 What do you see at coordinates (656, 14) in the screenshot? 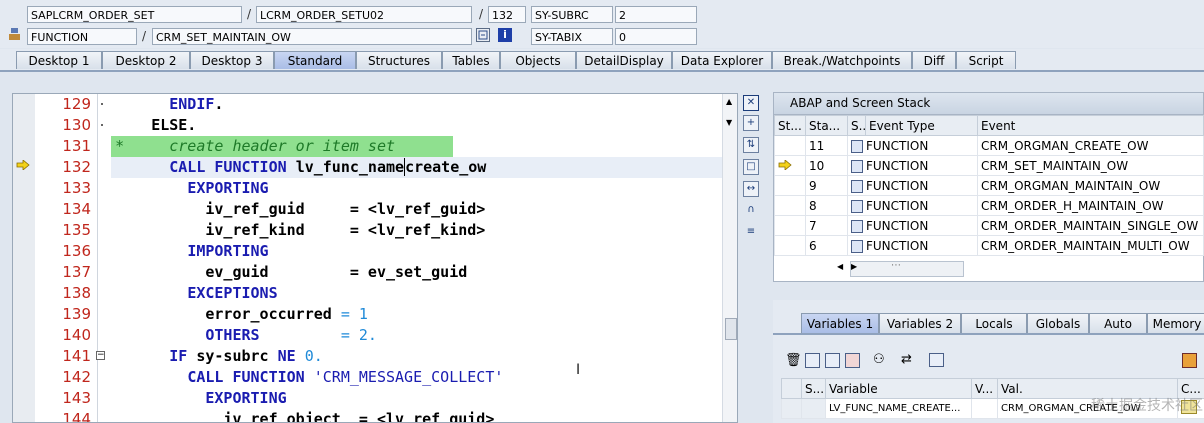
I see `sy-subrc-value-field: 2` at bounding box center [656, 14].